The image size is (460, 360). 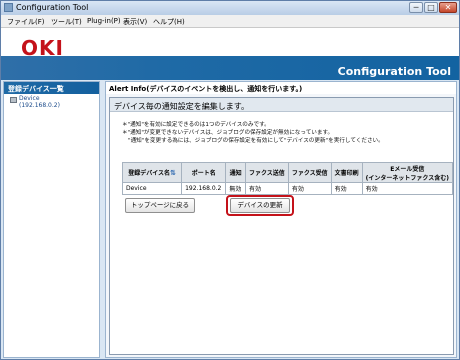 I want to click on highlight-frame, so click(x=260, y=205).